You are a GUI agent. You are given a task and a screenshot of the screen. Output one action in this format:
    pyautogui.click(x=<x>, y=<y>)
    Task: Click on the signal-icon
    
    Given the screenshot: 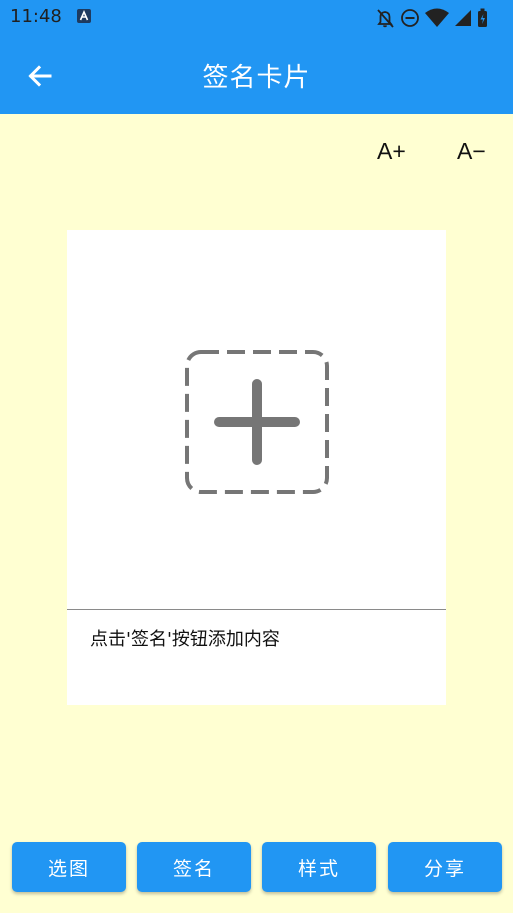 What is the action you would take?
    pyautogui.click(x=463, y=18)
    